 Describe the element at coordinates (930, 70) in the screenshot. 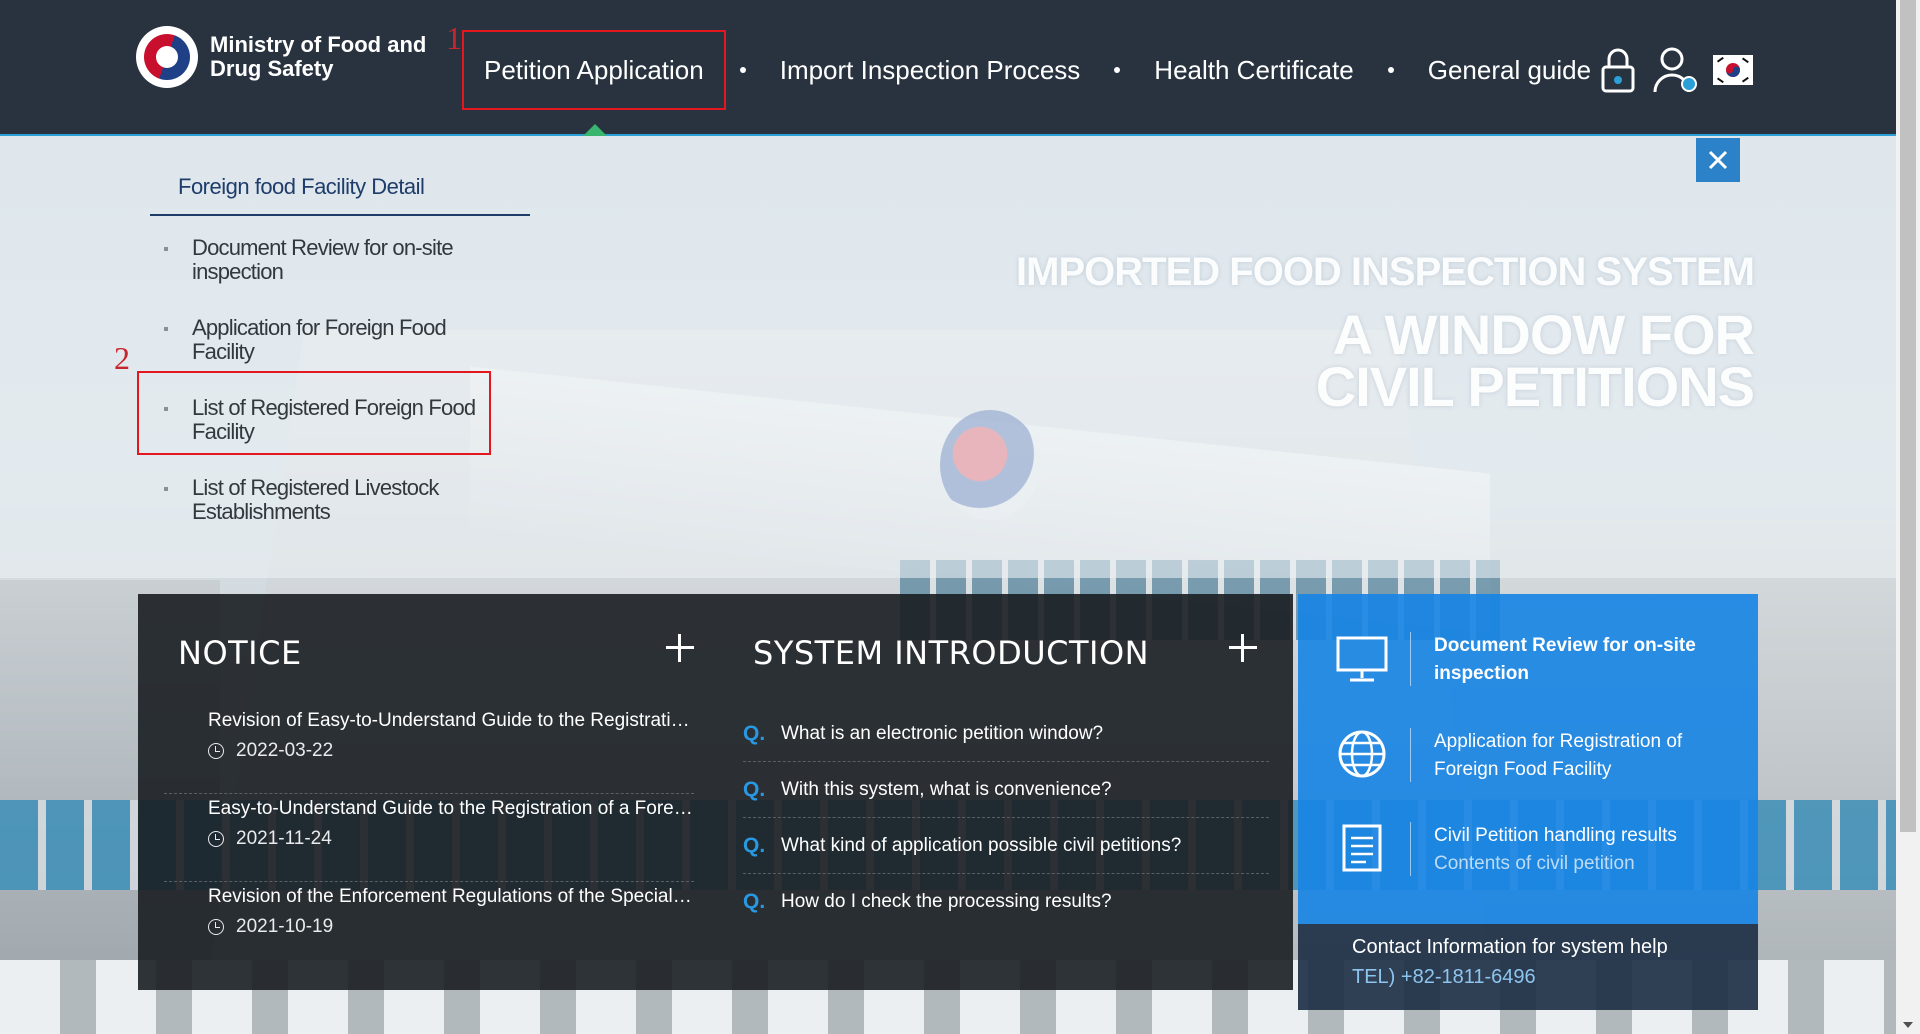

I see `nav-import-inspection-process: Import Inspection Process` at that location.